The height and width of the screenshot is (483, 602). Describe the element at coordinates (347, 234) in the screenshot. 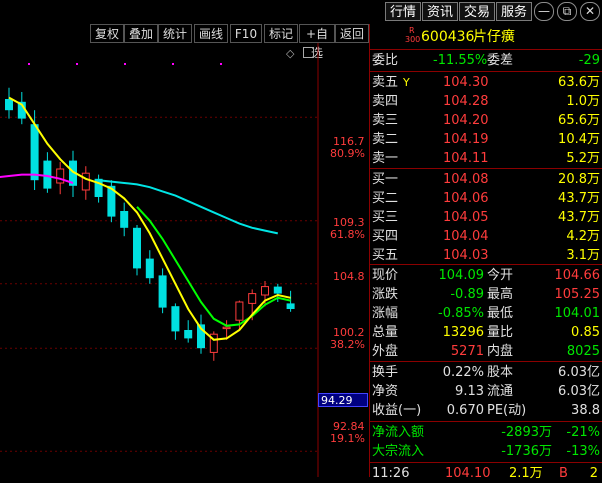

I see `pct-label-61-8: 61.8%` at that location.